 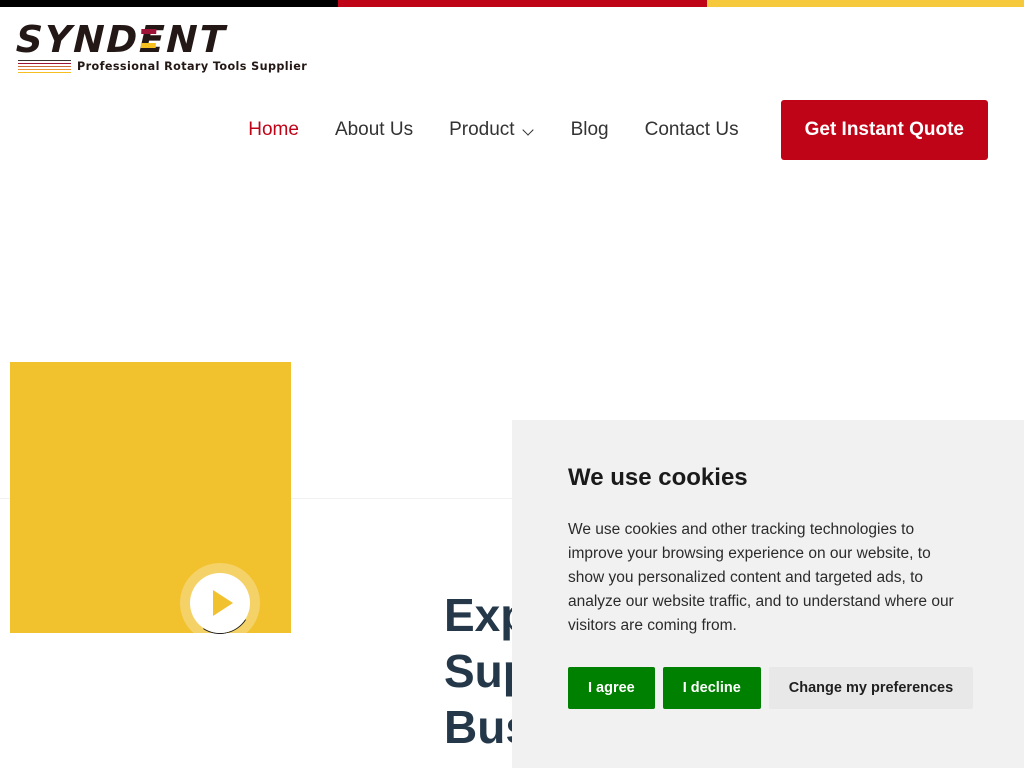 I want to click on logo-letter-e-glyph: E, so click(x=153, y=39).